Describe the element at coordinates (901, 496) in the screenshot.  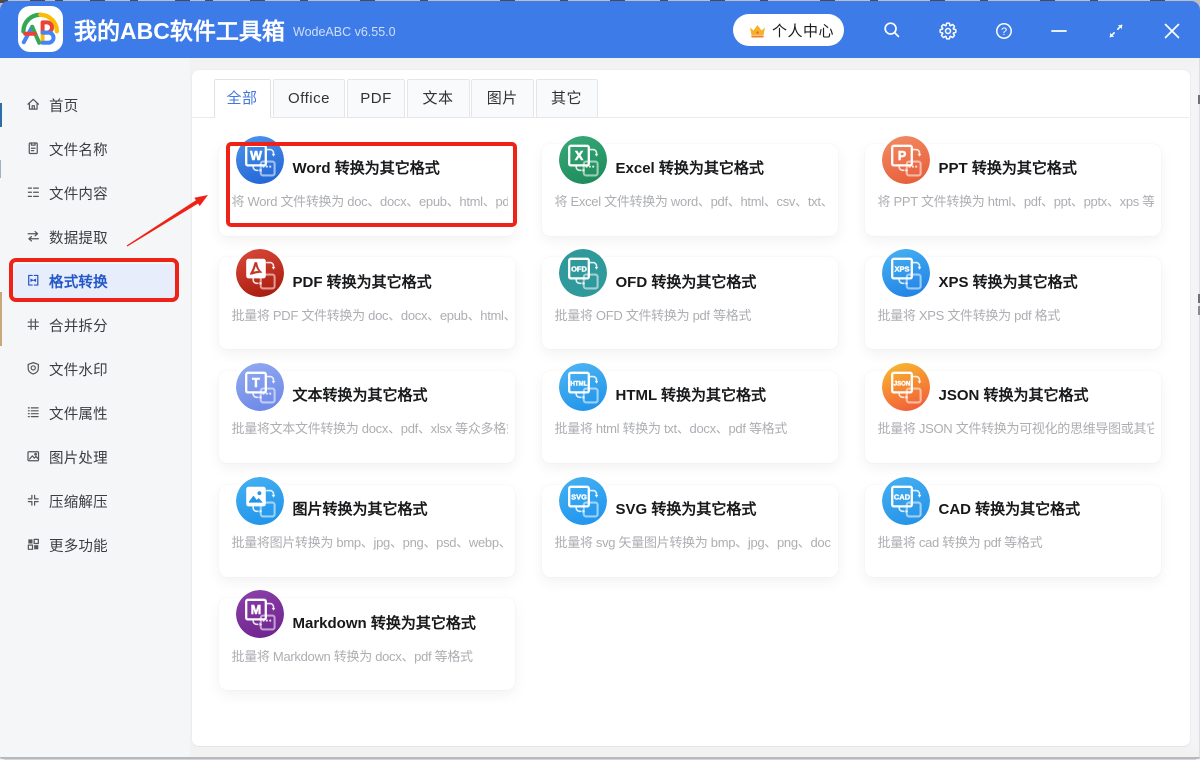
I see `svg-text: CAD` at that location.